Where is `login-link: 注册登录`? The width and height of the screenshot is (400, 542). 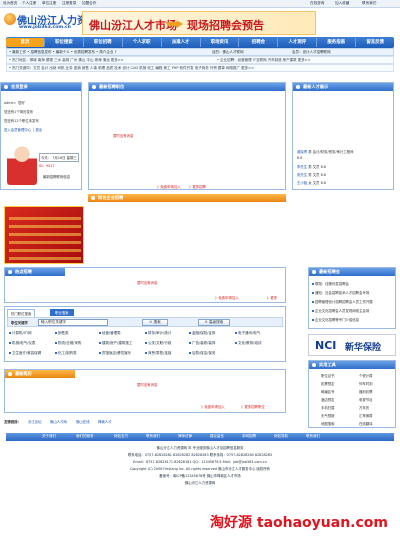 login-link: 注册登录 is located at coordinates (69, 3).